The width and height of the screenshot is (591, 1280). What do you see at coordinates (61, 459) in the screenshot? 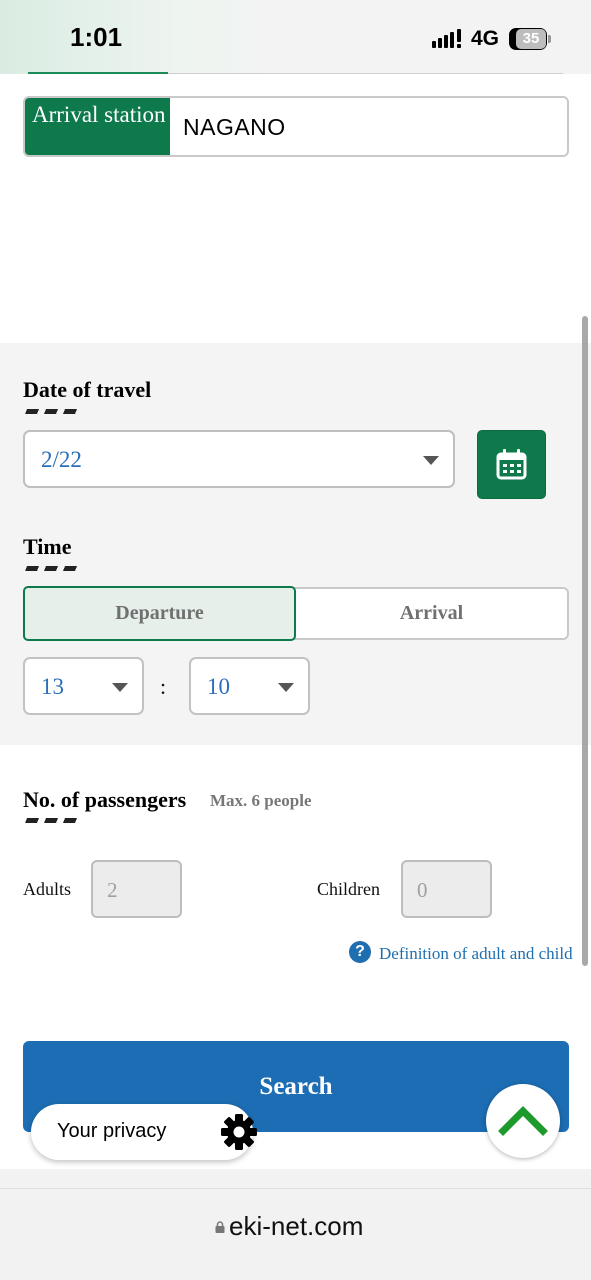
I see `date-value: 2/22` at bounding box center [61, 459].